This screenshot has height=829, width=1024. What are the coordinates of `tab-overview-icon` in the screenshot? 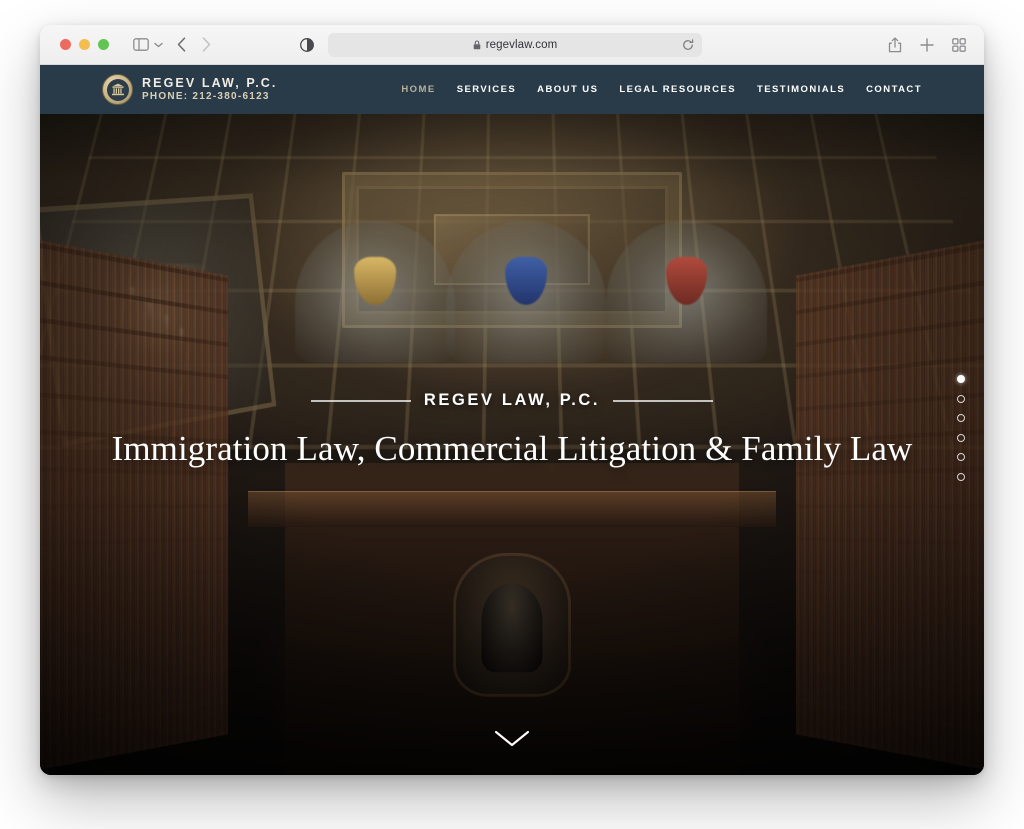 It's located at (959, 44).